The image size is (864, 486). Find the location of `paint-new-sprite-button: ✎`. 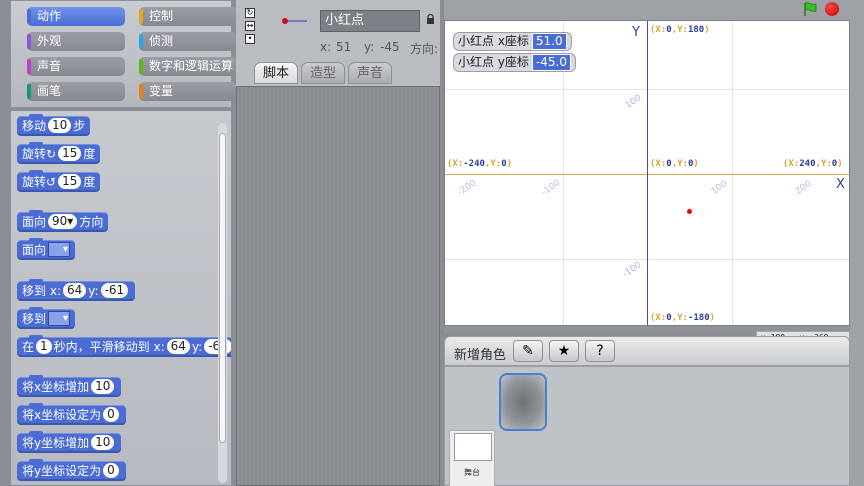

paint-new-sprite-button: ✎ is located at coordinates (528, 351).